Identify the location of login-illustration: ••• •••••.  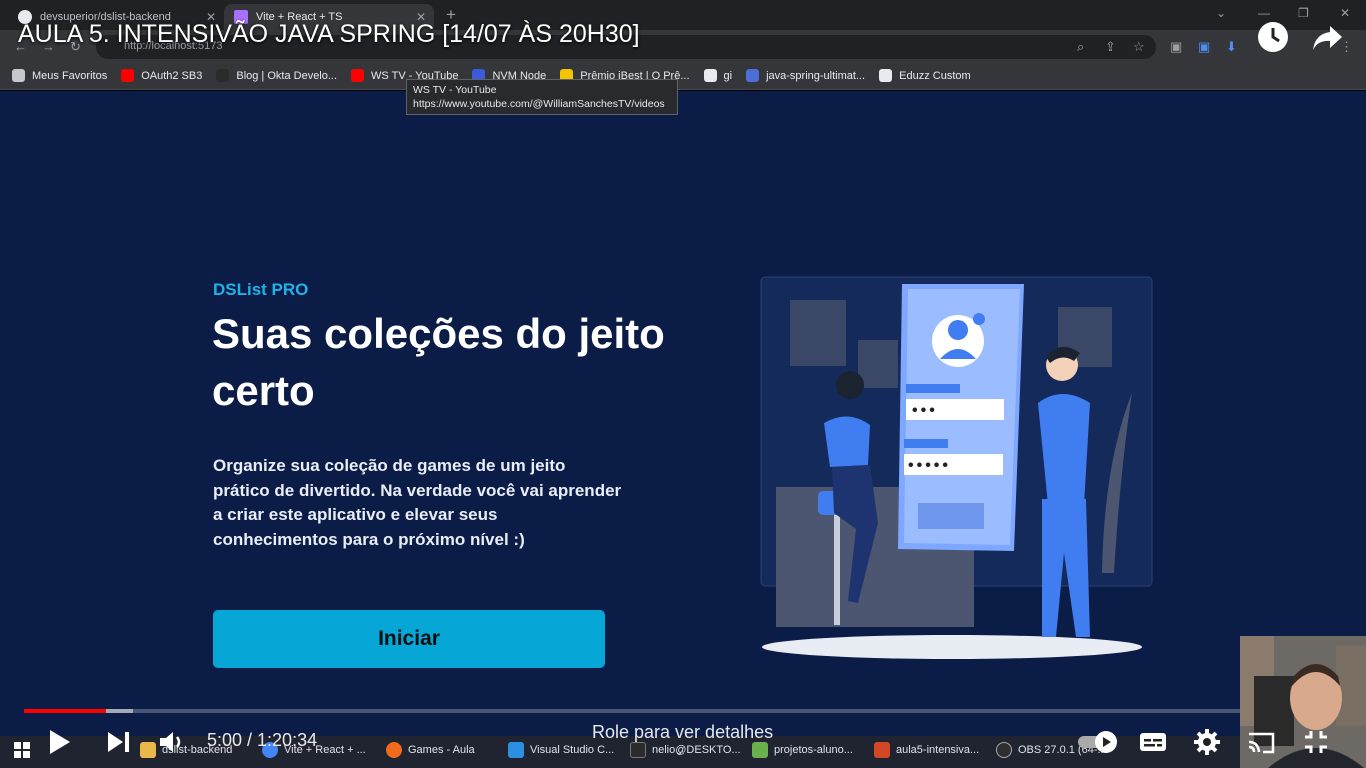
(956, 467).